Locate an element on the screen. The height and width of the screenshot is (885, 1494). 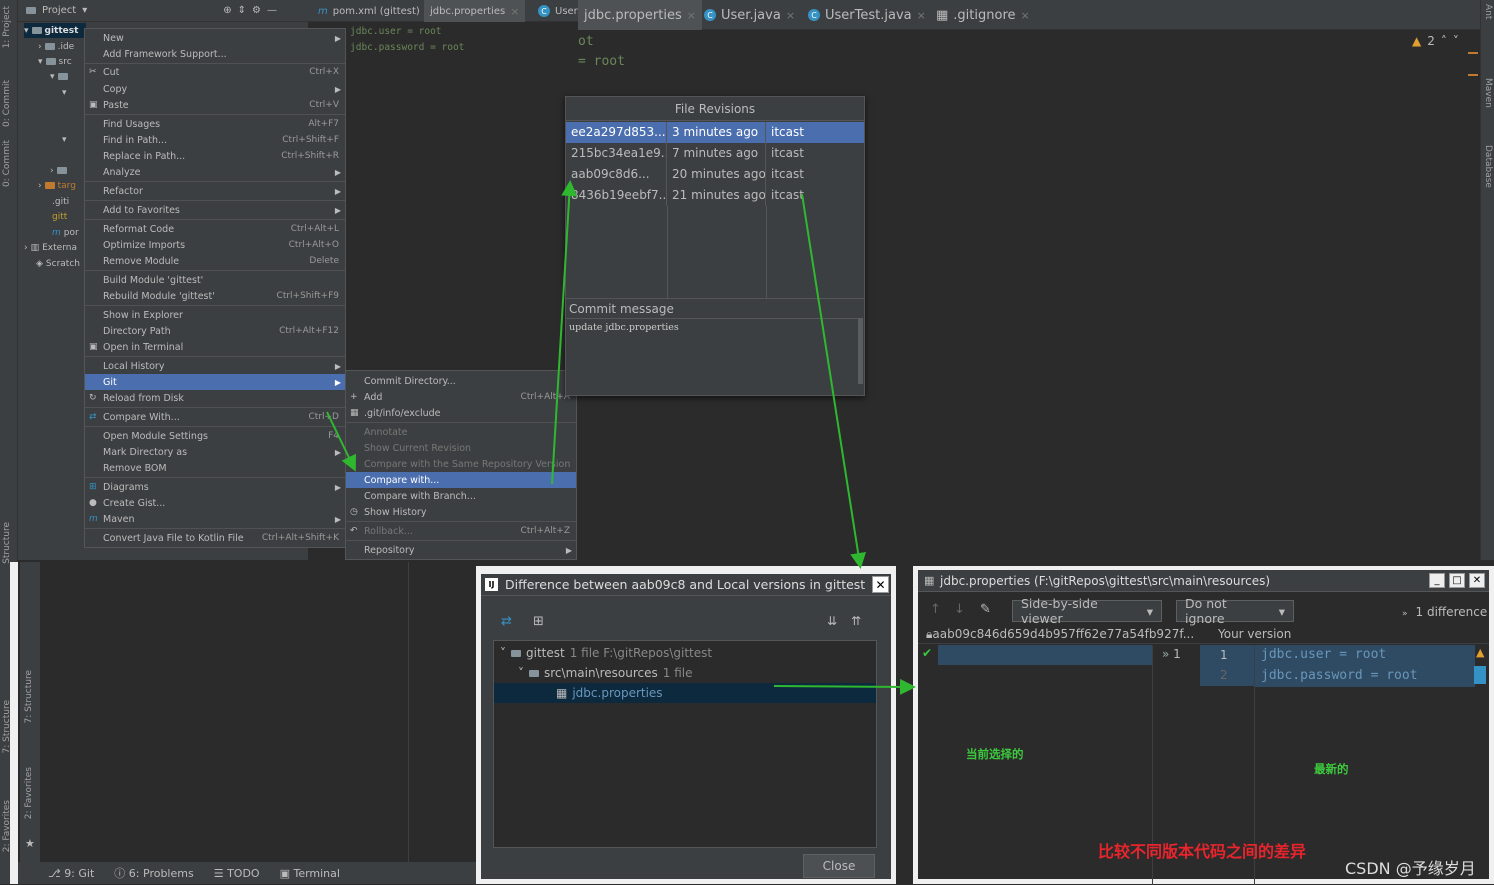
arrow-git-to-compare is located at coordinates (341, 441).